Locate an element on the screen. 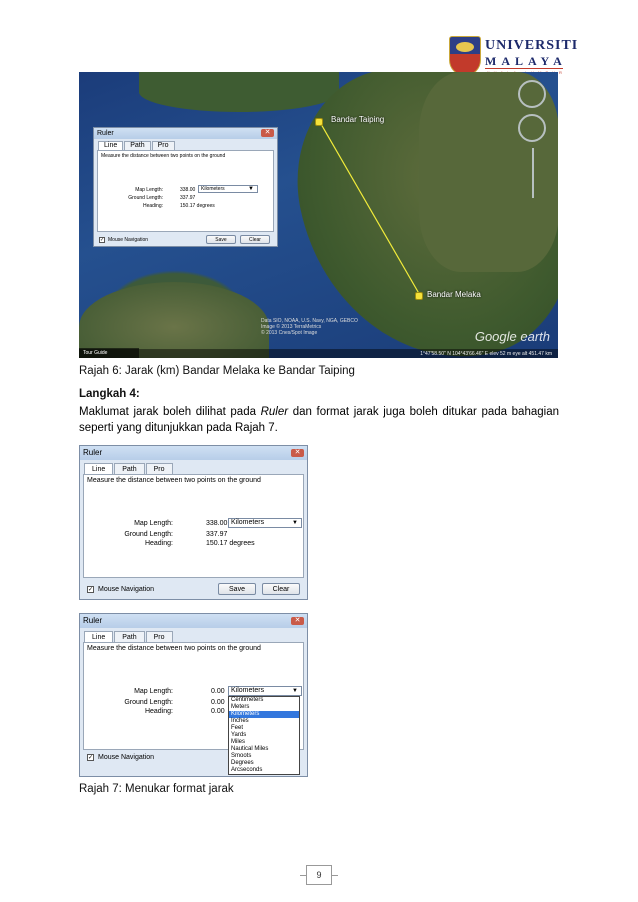  unit-option: Yards is located at coordinates (264, 735).